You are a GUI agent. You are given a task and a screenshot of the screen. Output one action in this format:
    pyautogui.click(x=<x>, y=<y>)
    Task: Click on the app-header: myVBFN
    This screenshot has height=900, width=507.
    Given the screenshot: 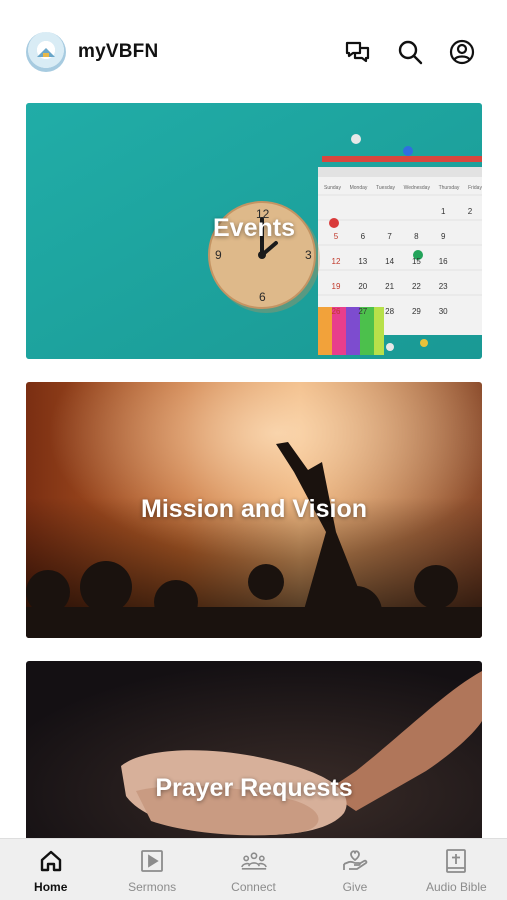 What is the action you would take?
    pyautogui.click(x=251, y=52)
    